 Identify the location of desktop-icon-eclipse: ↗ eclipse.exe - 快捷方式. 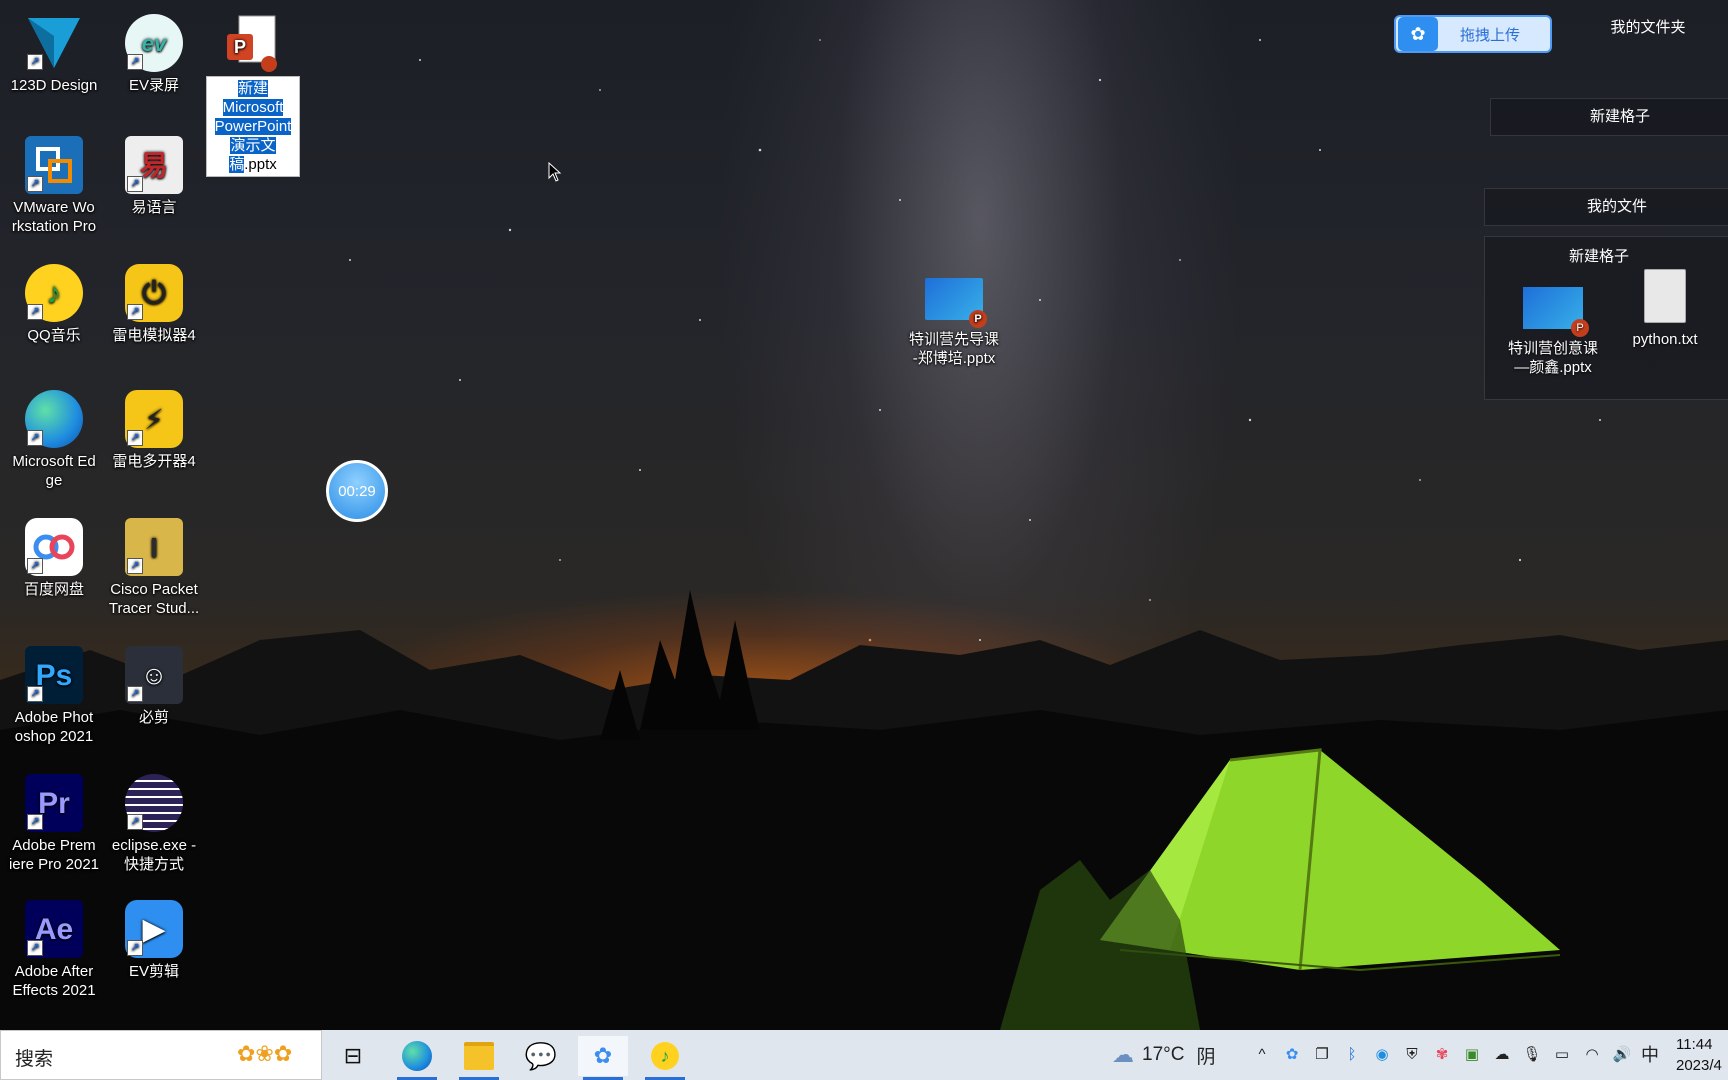
(154, 824).